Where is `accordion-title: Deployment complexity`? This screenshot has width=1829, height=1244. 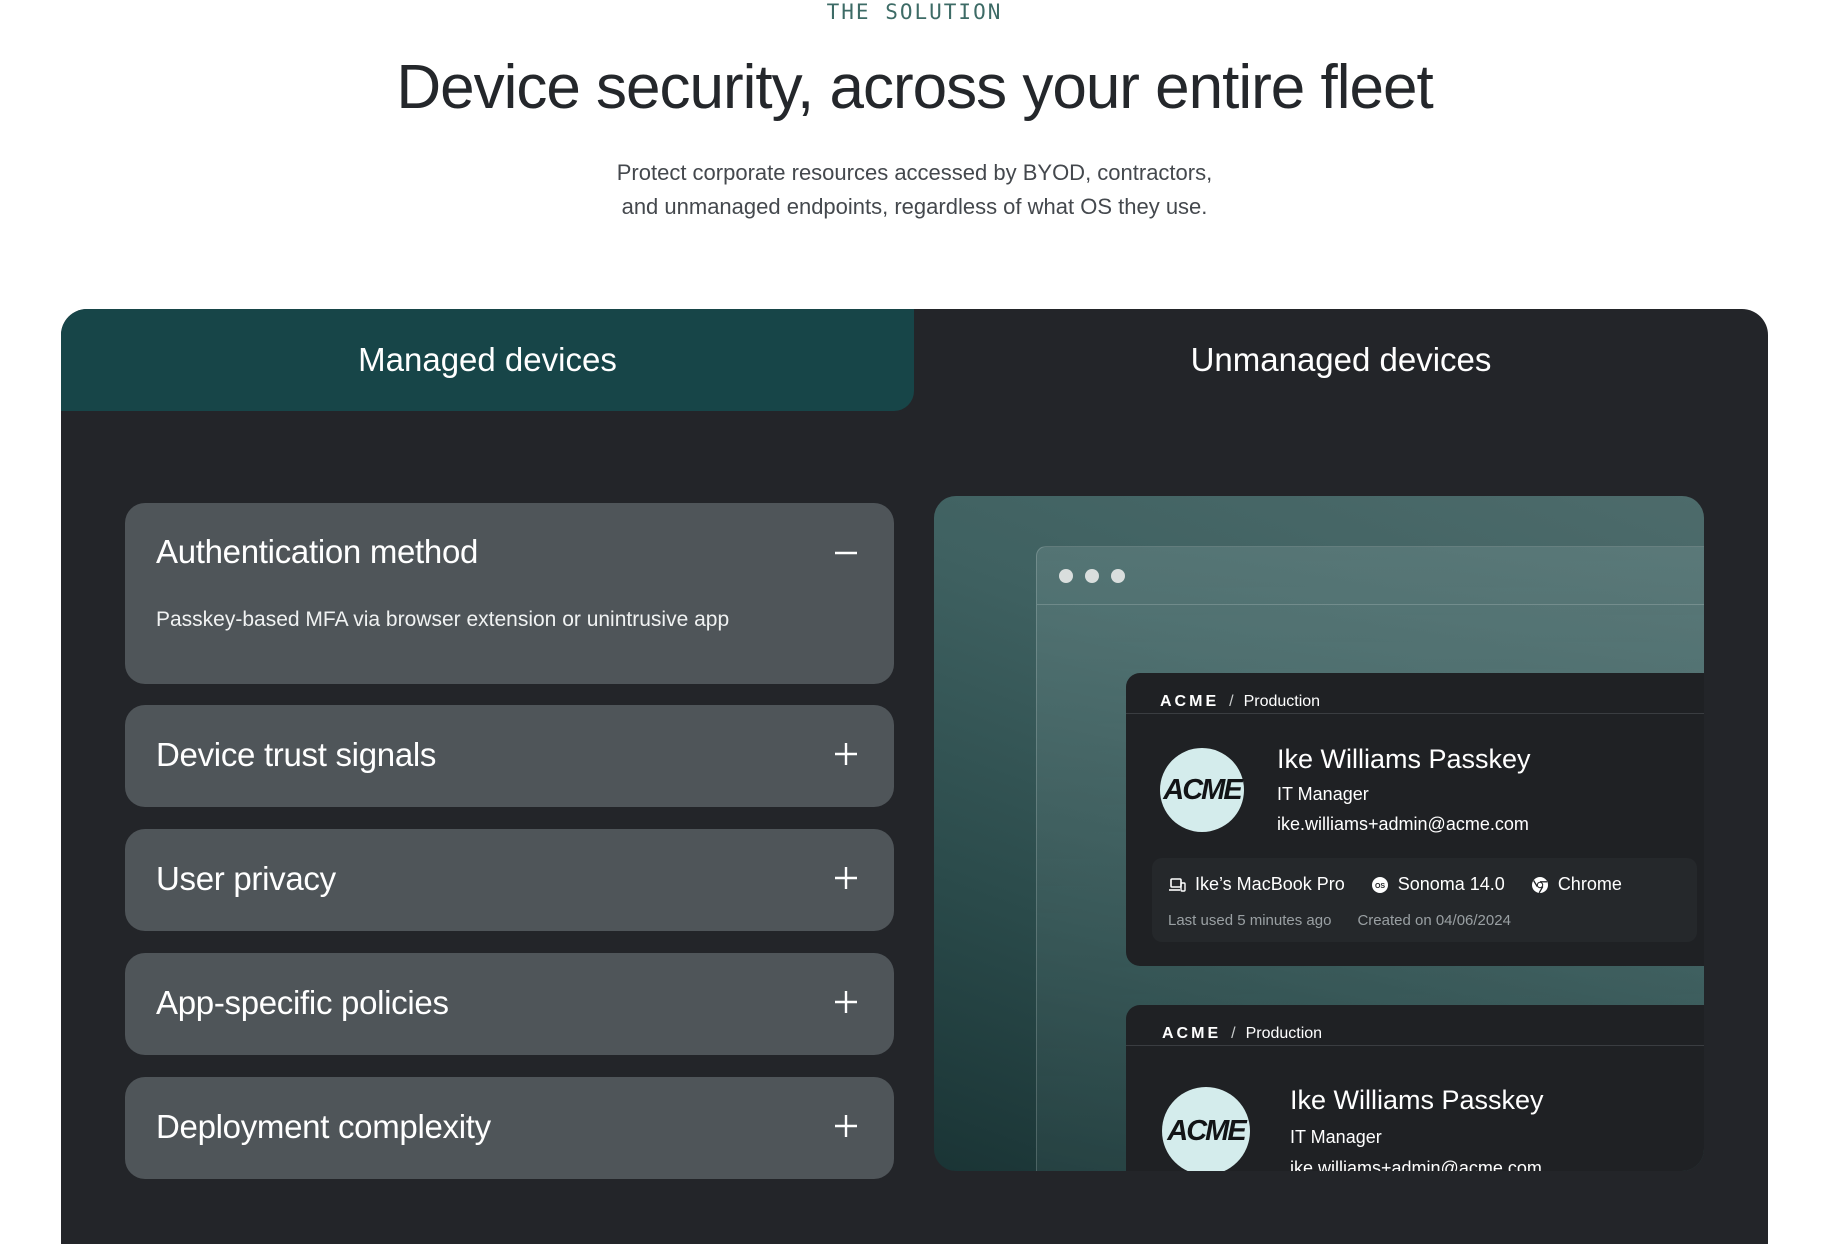 accordion-title: Deployment complexity is located at coordinates (323, 1126).